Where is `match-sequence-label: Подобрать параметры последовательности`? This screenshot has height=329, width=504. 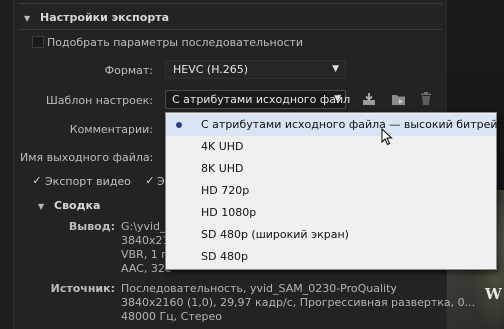 match-sequence-label: Подобрать параметры последовательности is located at coordinates (175, 42).